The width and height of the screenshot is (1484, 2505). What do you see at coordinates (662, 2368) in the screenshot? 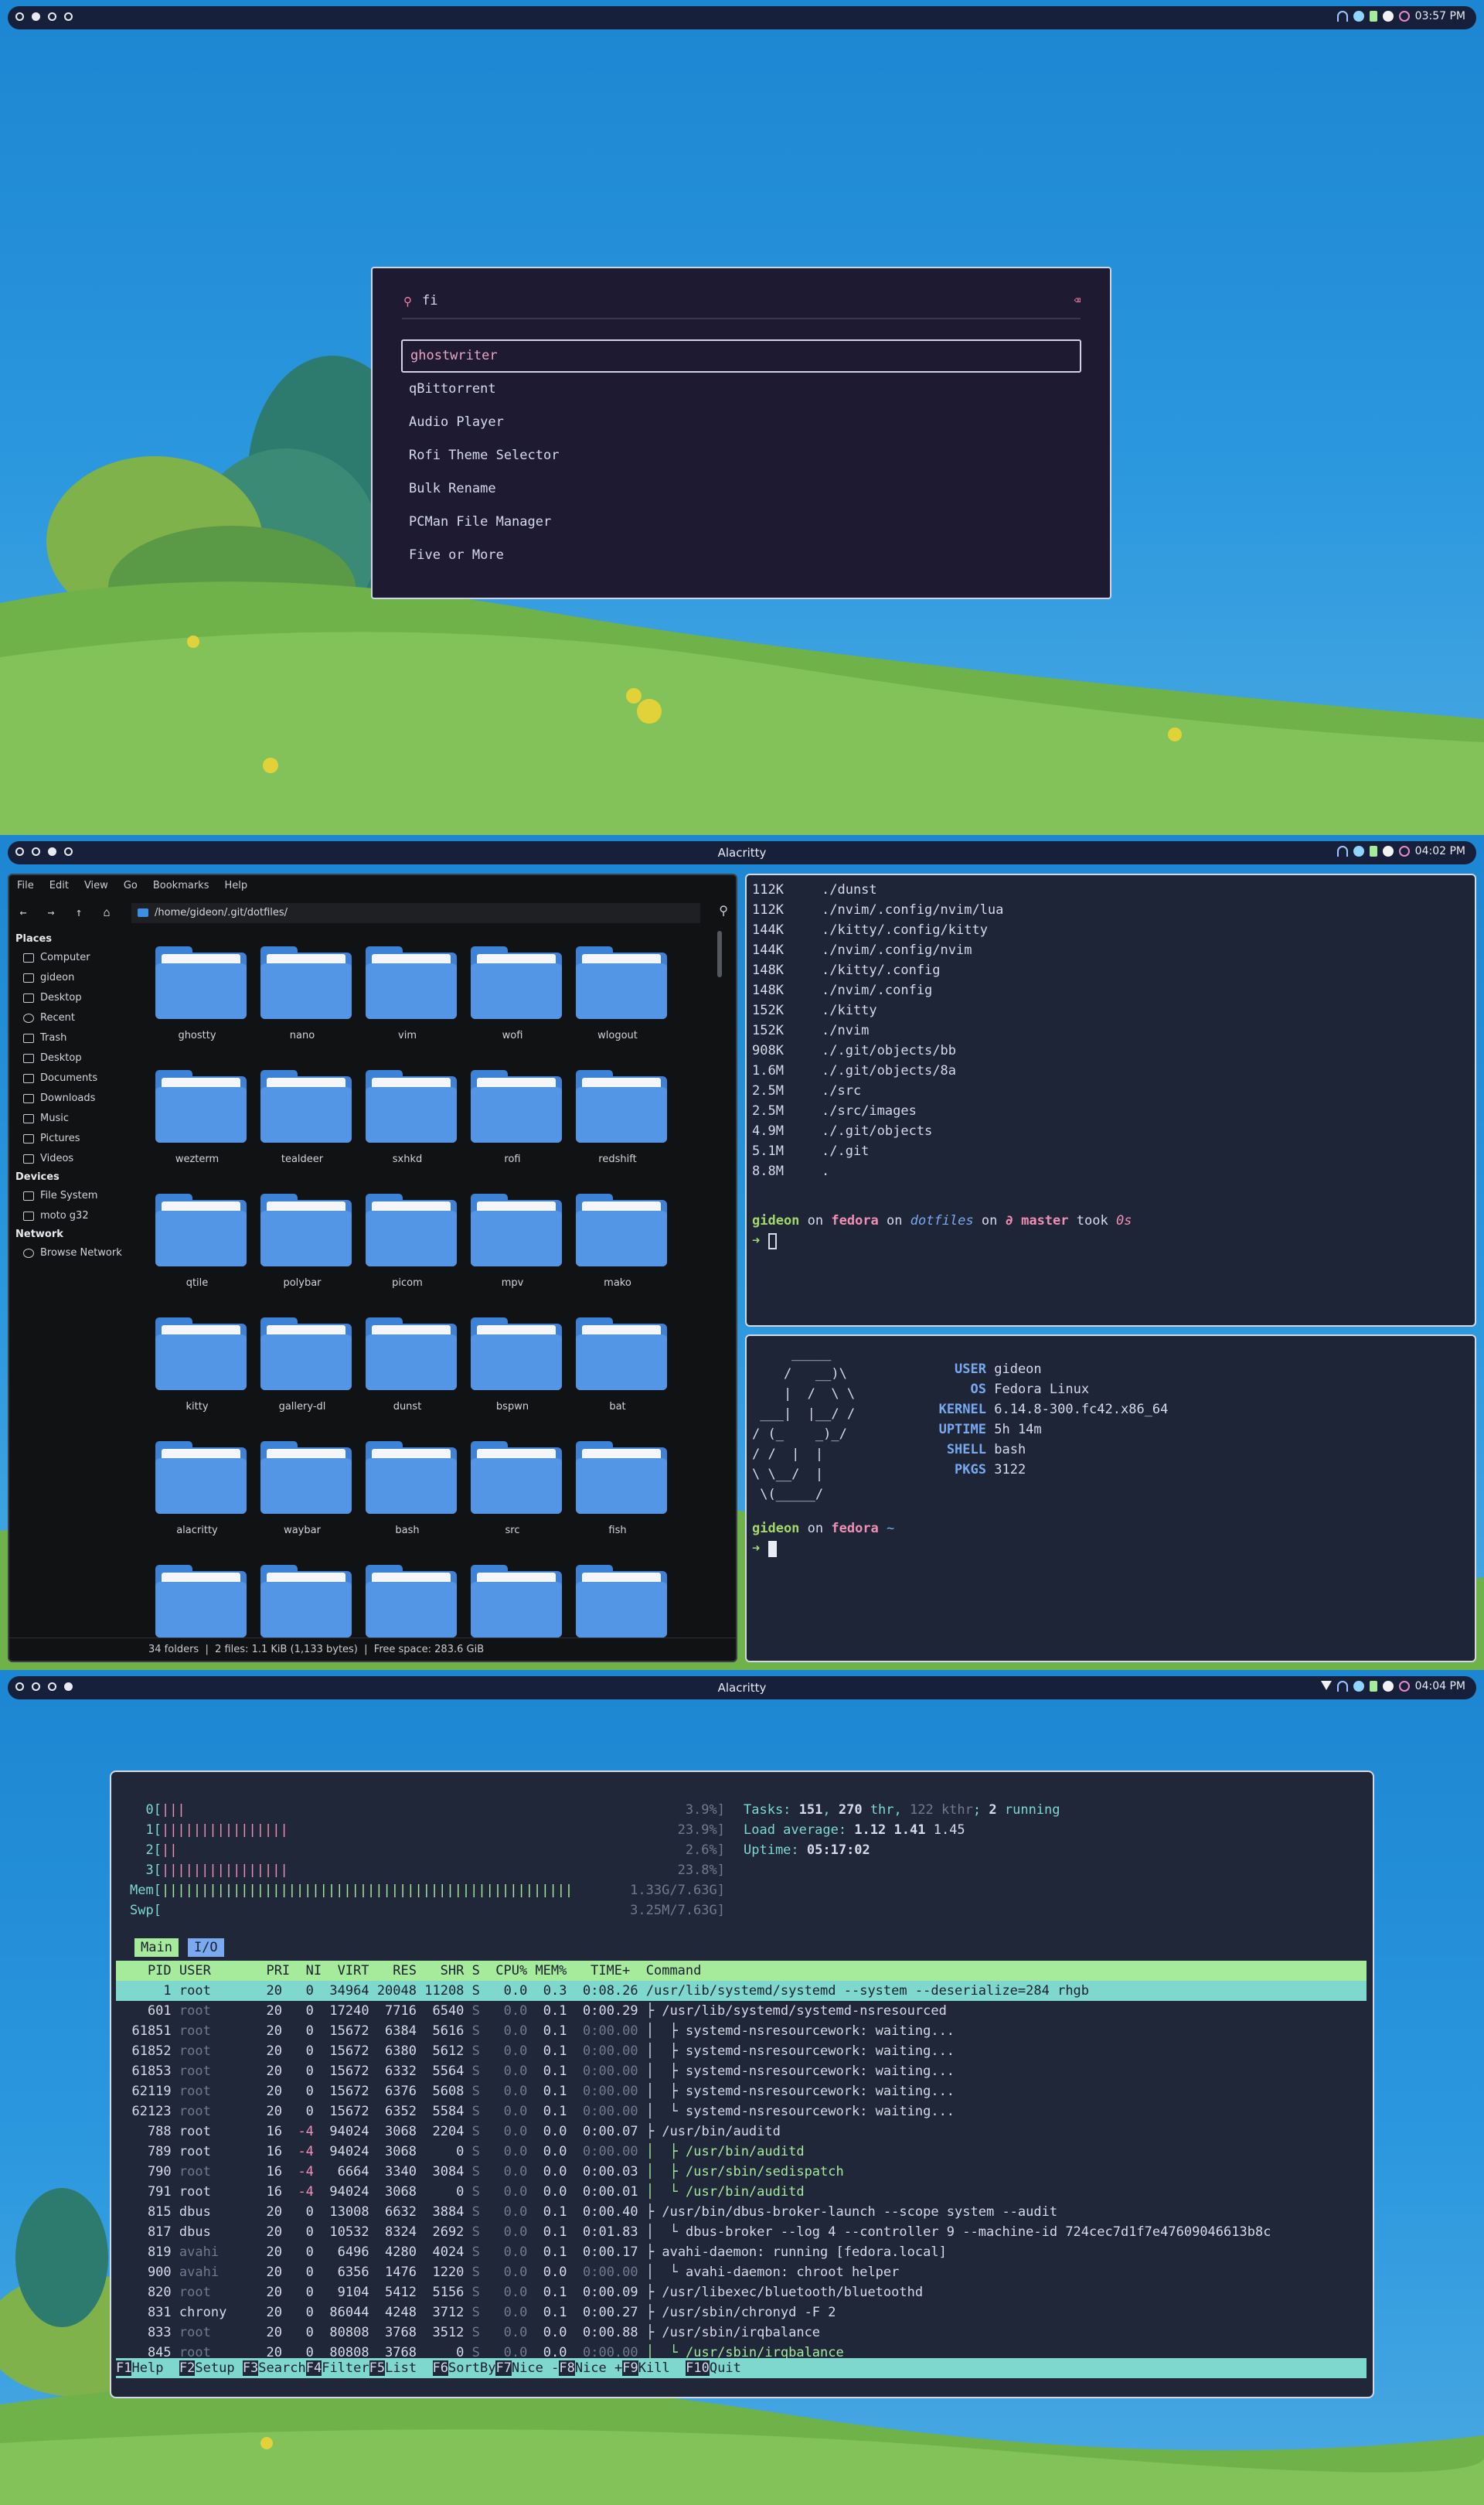
I see `function-key-label: Kill` at bounding box center [662, 2368].